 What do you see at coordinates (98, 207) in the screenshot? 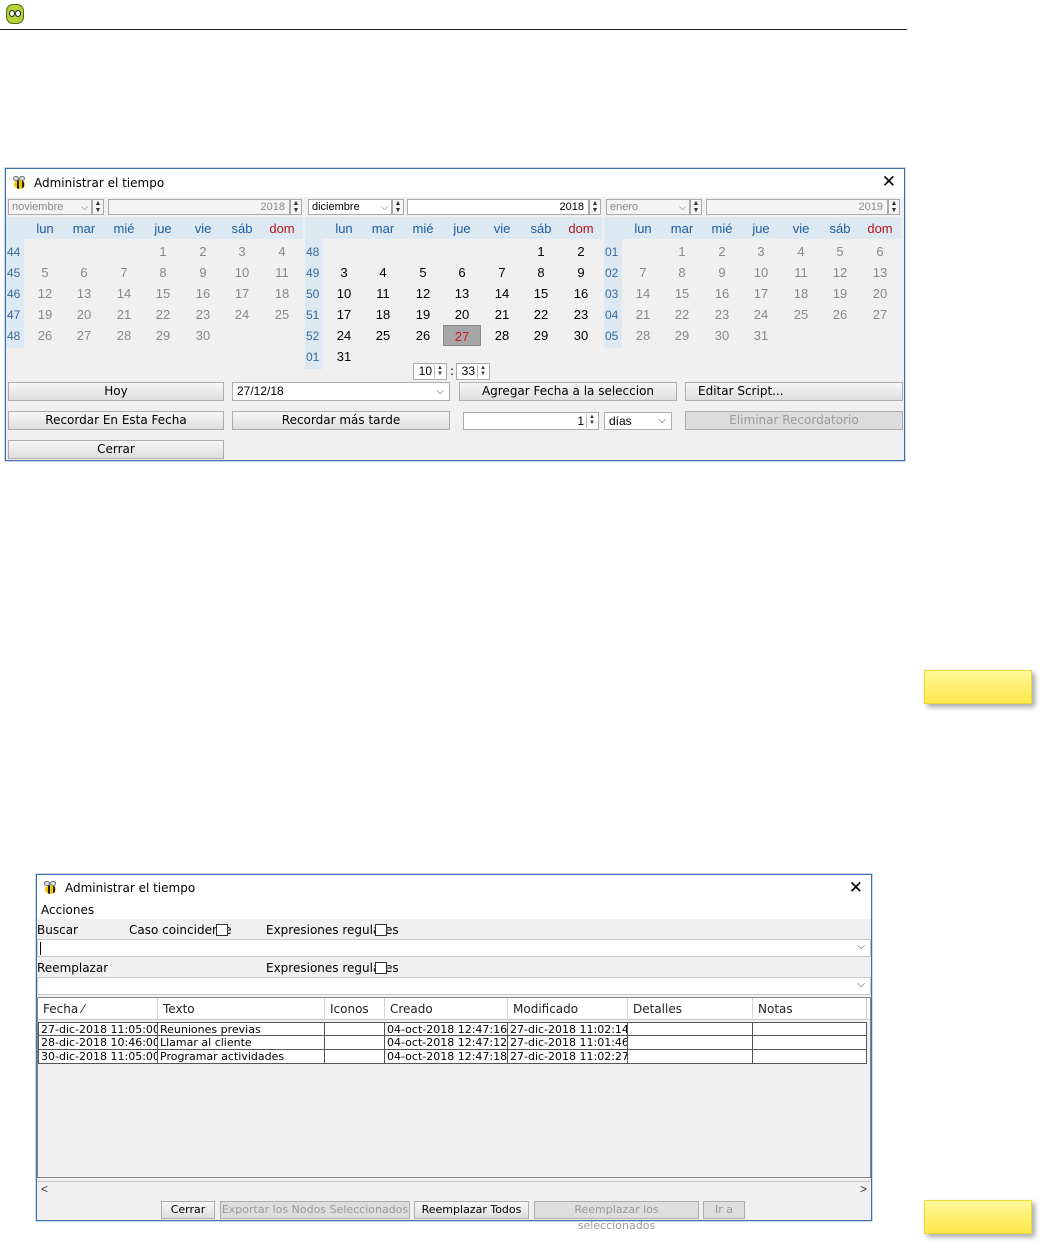
I see `month-spinner-prev: ▲ ▼` at bounding box center [98, 207].